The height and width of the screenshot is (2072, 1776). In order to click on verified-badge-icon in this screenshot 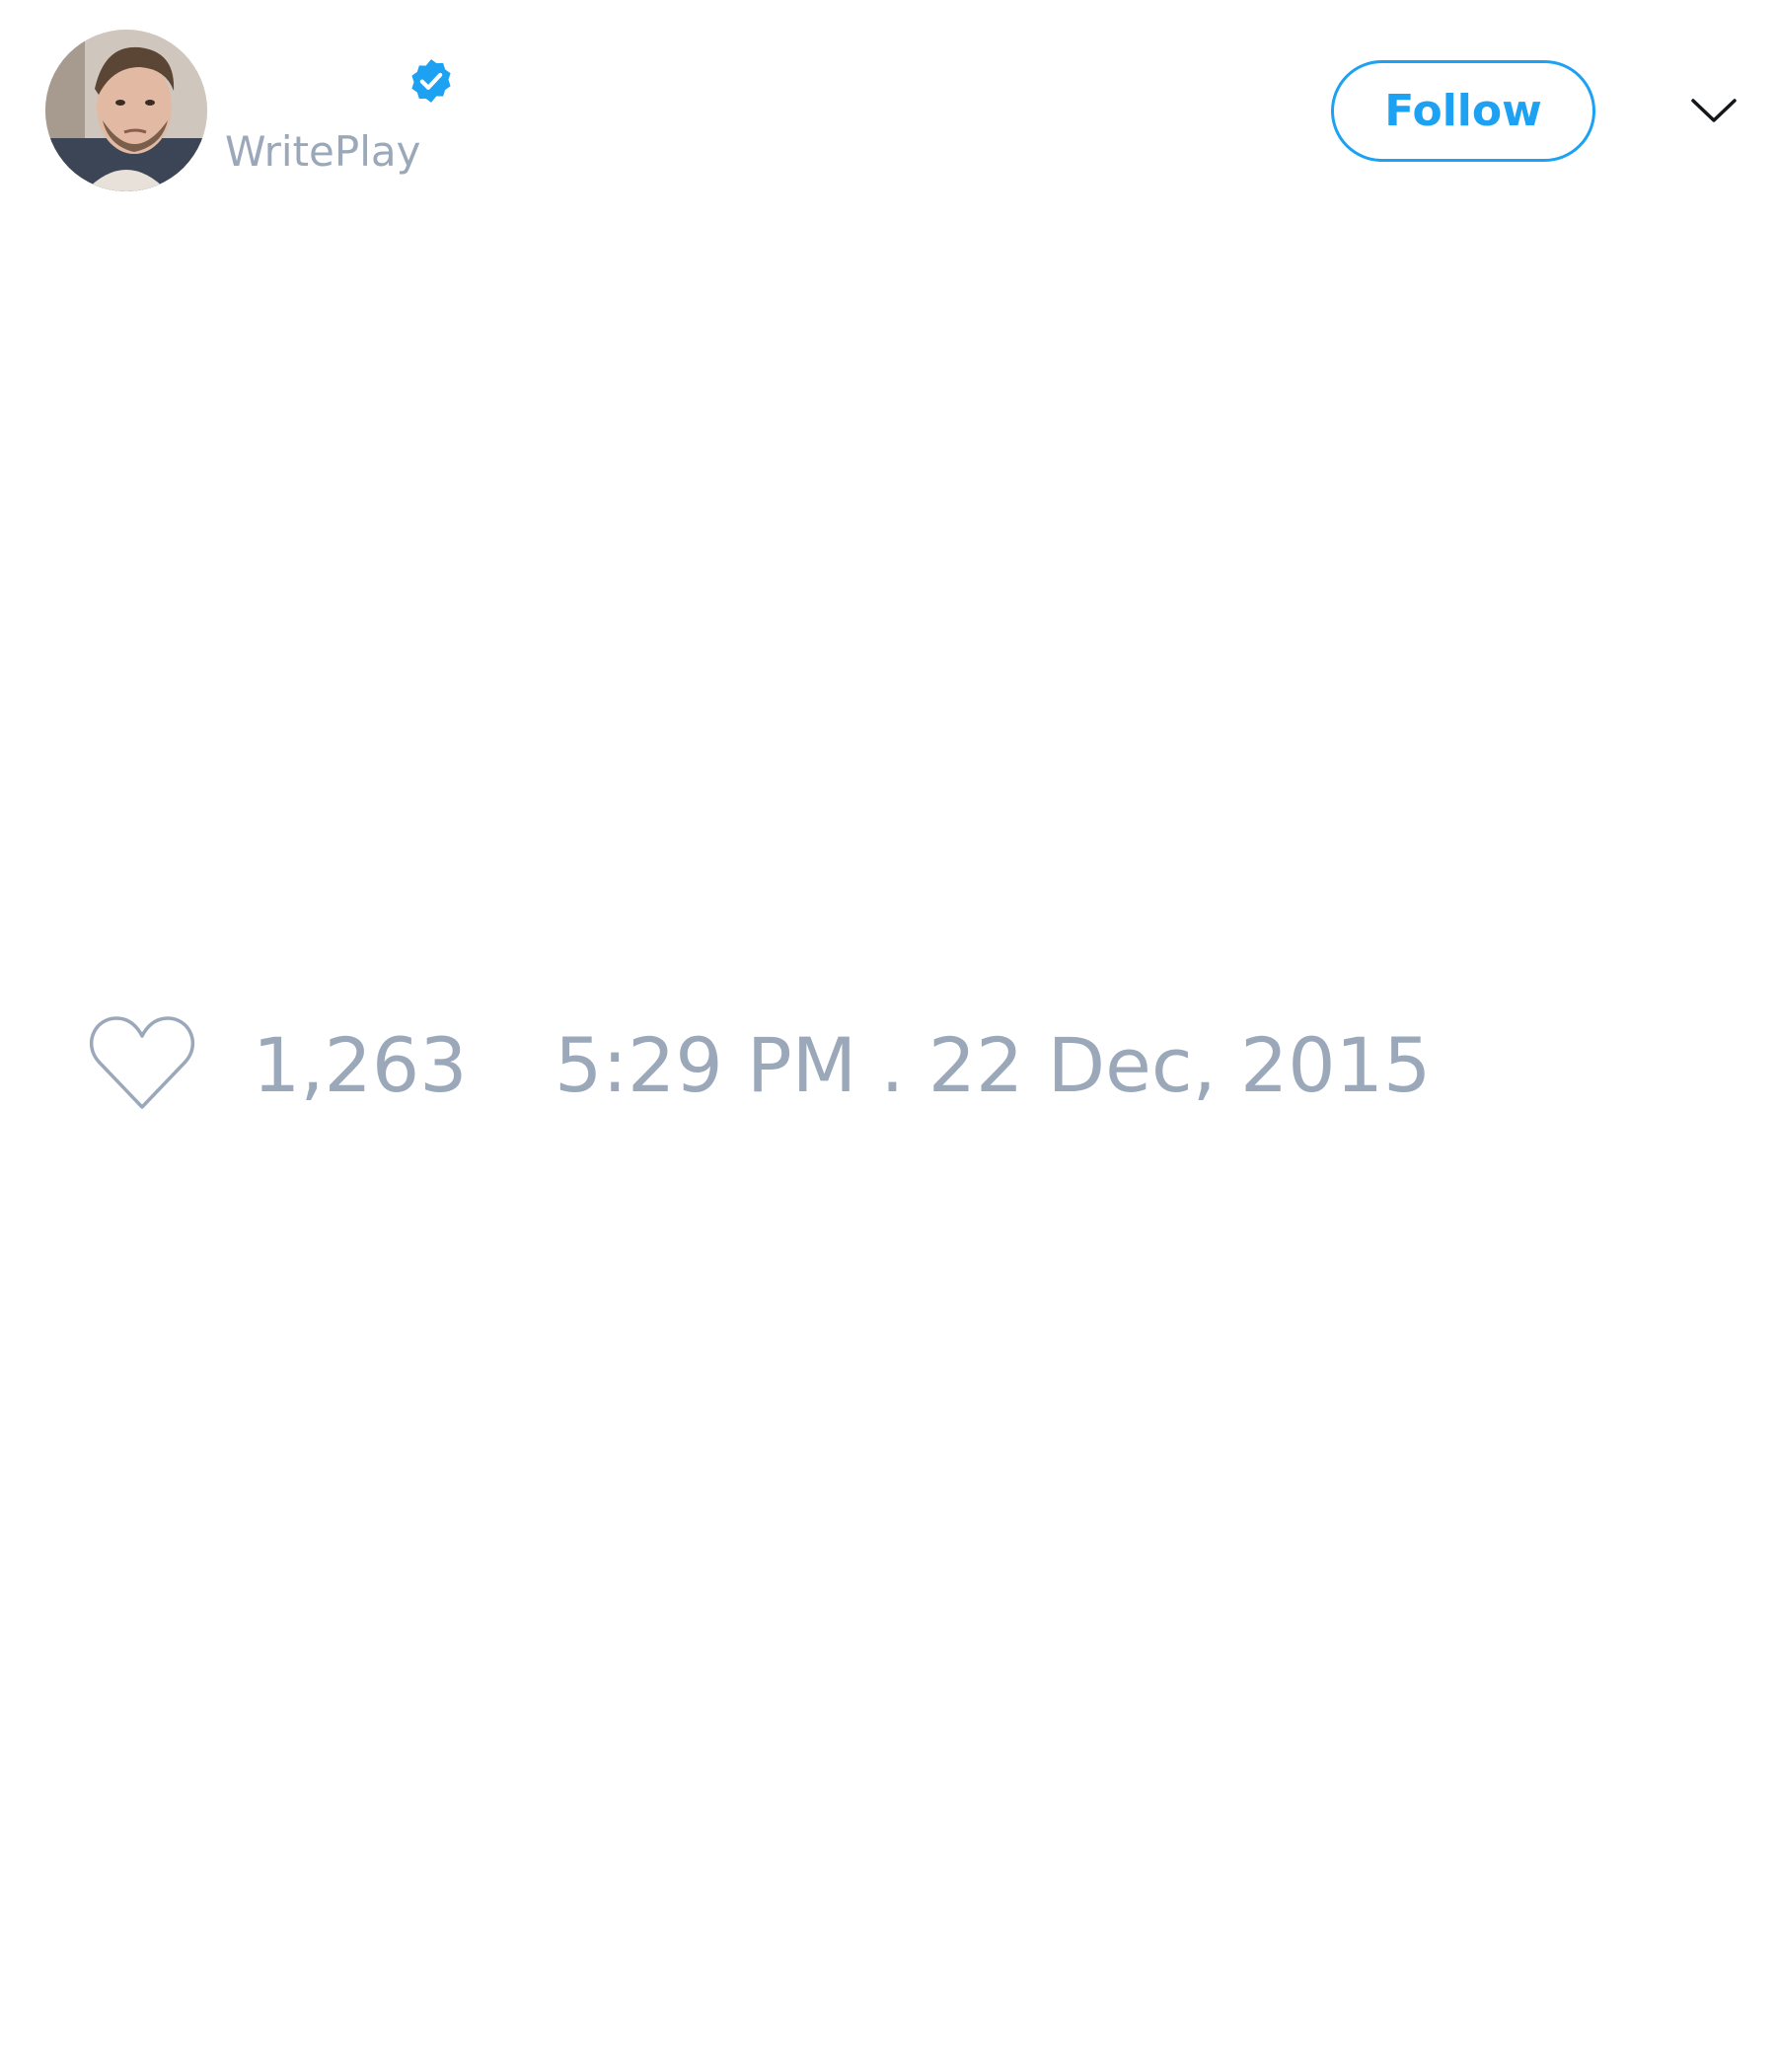, I will do `click(431, 81)`.